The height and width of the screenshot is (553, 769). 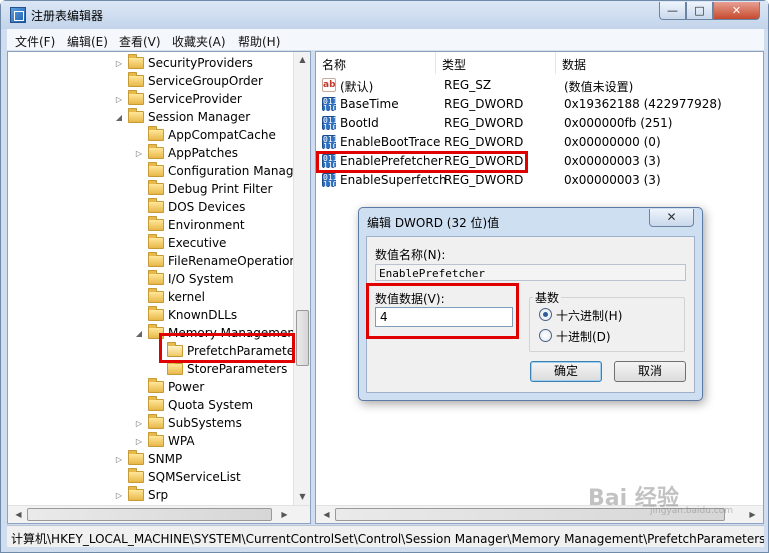 What do you see at coordinates (301, 278) in the screenshot?
I see `tree-vertical-scrollbar: ▲ ▼` at bounding box center [301, 278].